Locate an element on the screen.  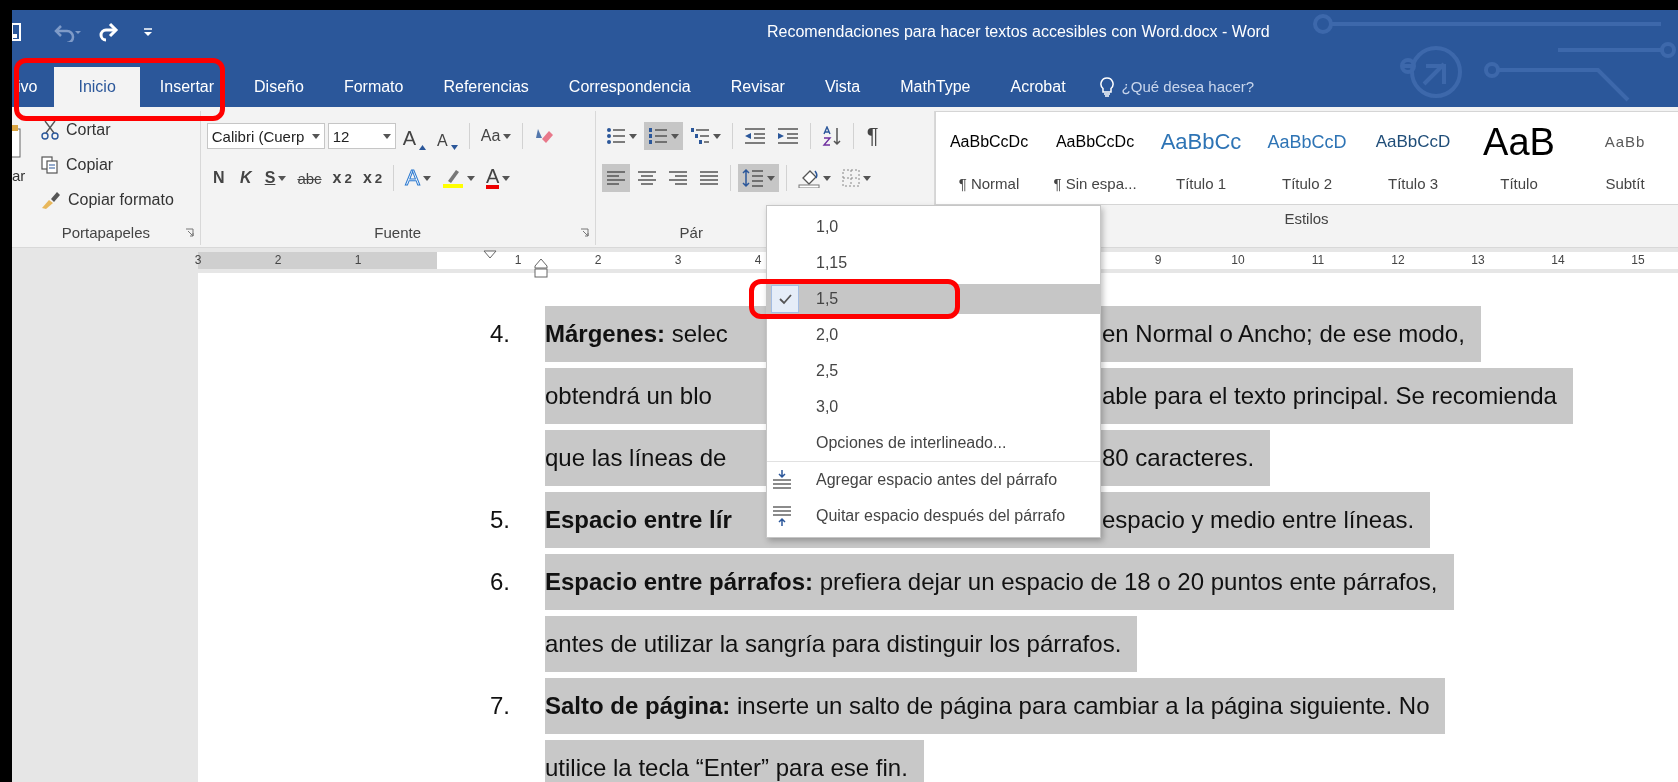
underline-button: S is located at coordinates (275, 178).